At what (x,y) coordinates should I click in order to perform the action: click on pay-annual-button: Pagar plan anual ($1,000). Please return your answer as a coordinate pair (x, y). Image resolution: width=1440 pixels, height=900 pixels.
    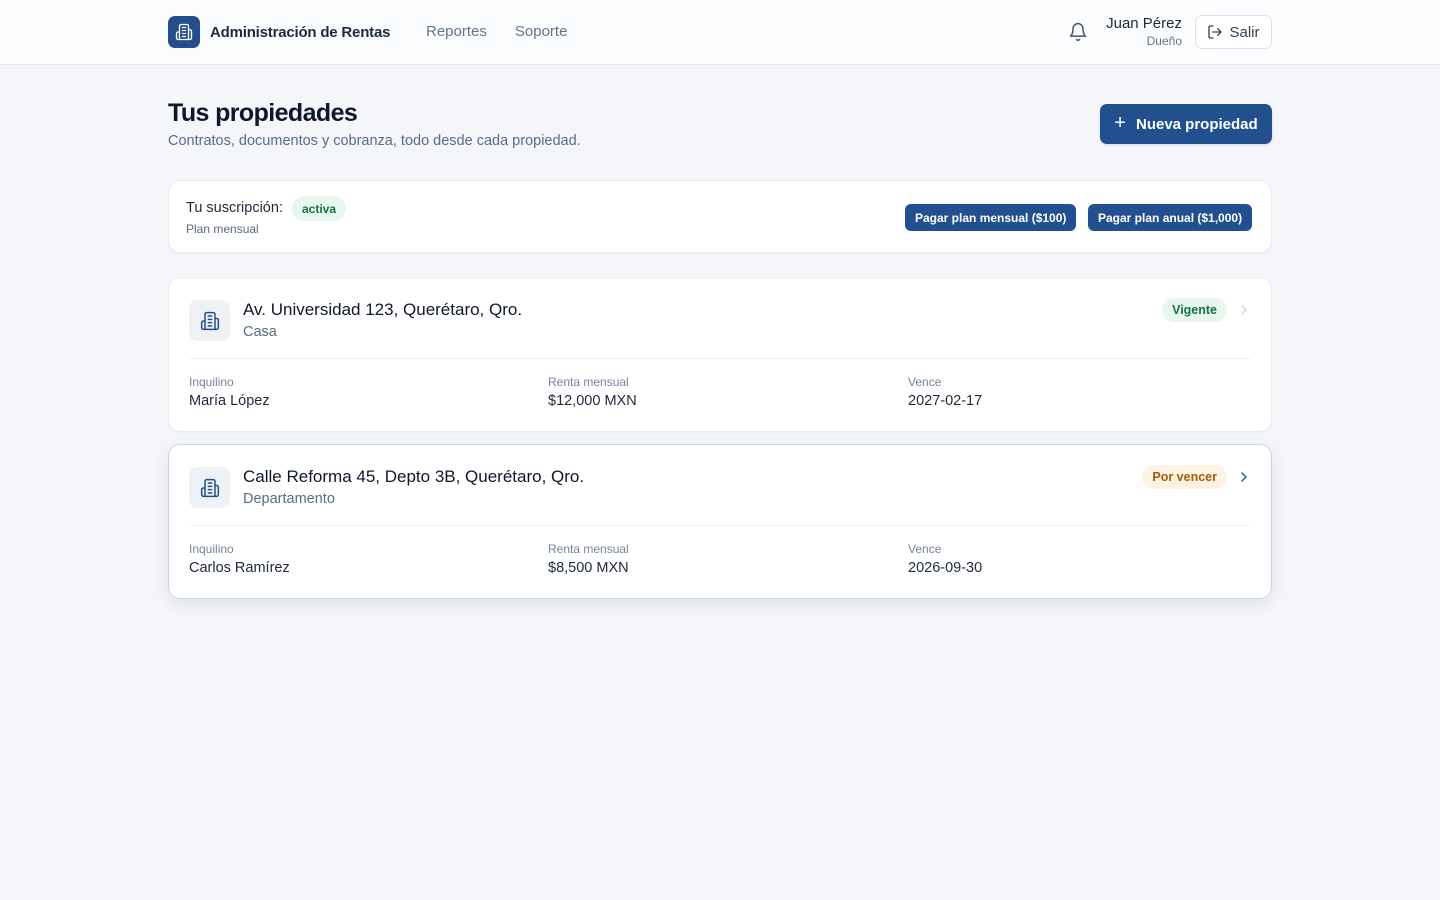
    Looking at the image, I should click on (1170, 217).